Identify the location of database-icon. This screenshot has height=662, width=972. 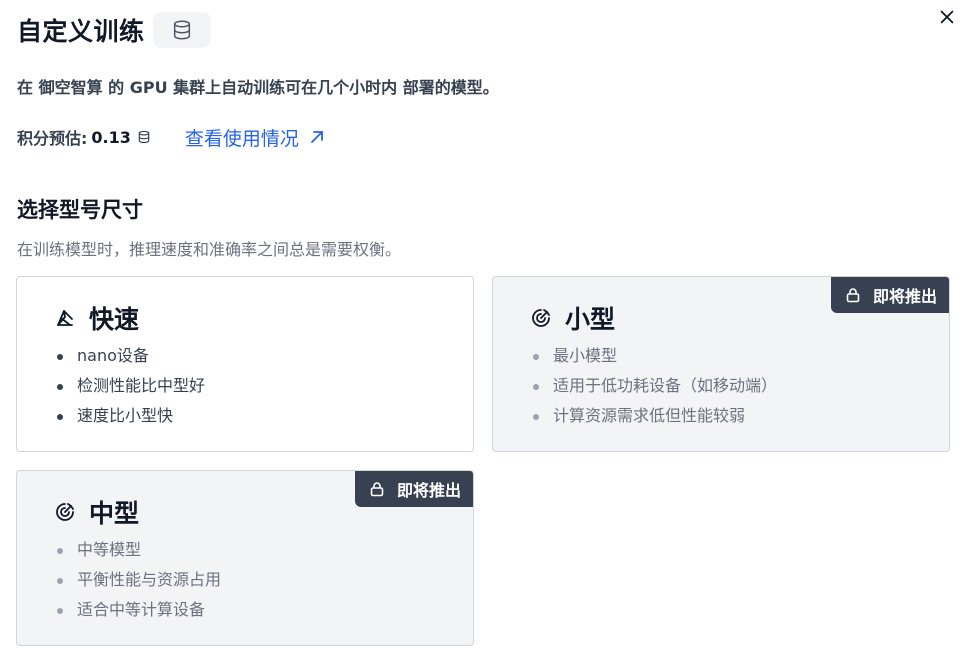
(181, 30).